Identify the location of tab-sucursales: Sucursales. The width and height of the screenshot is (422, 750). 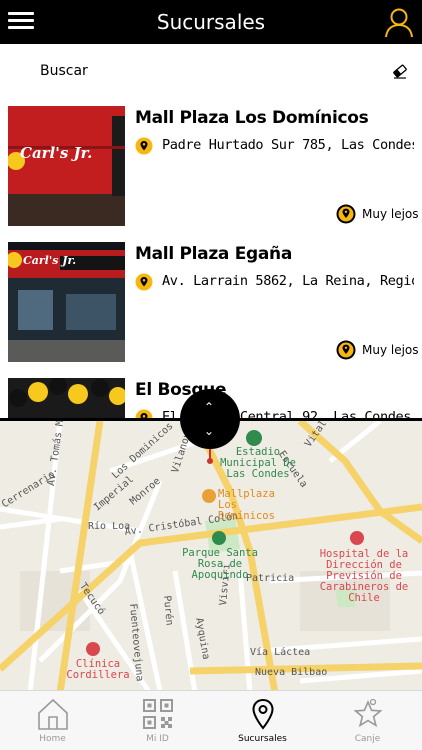
(262, 720).